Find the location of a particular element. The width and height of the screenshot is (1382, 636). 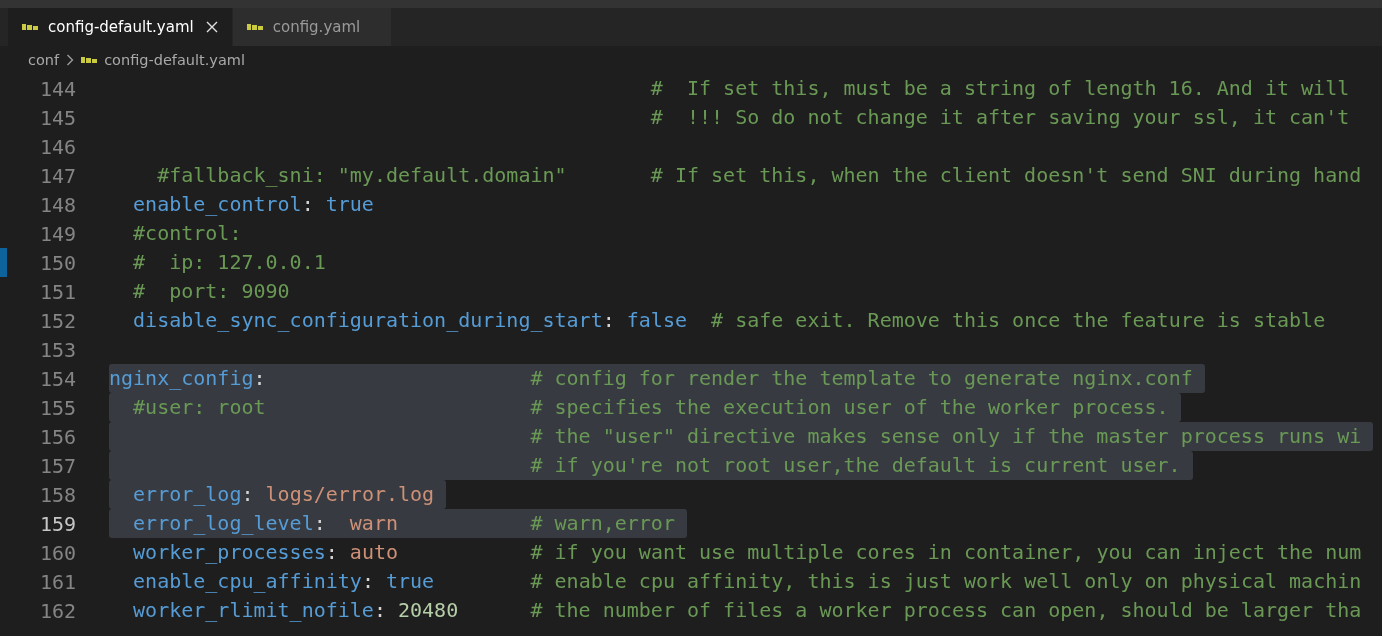

code-comment: # !!! So do not change it after saving your ssl, it can't is located at coordinates (999, 117).